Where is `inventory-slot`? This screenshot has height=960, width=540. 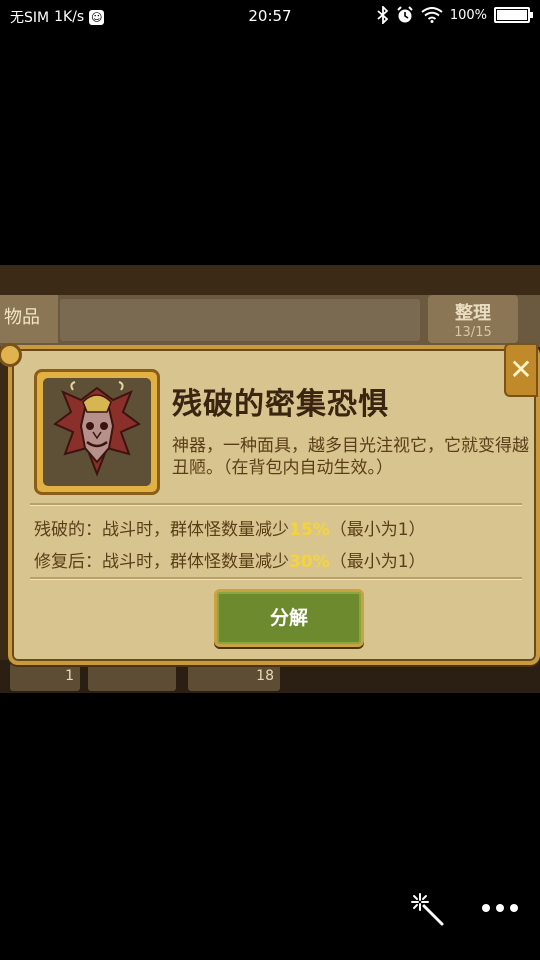
inventory-slot is located at coordinates (132, 677).